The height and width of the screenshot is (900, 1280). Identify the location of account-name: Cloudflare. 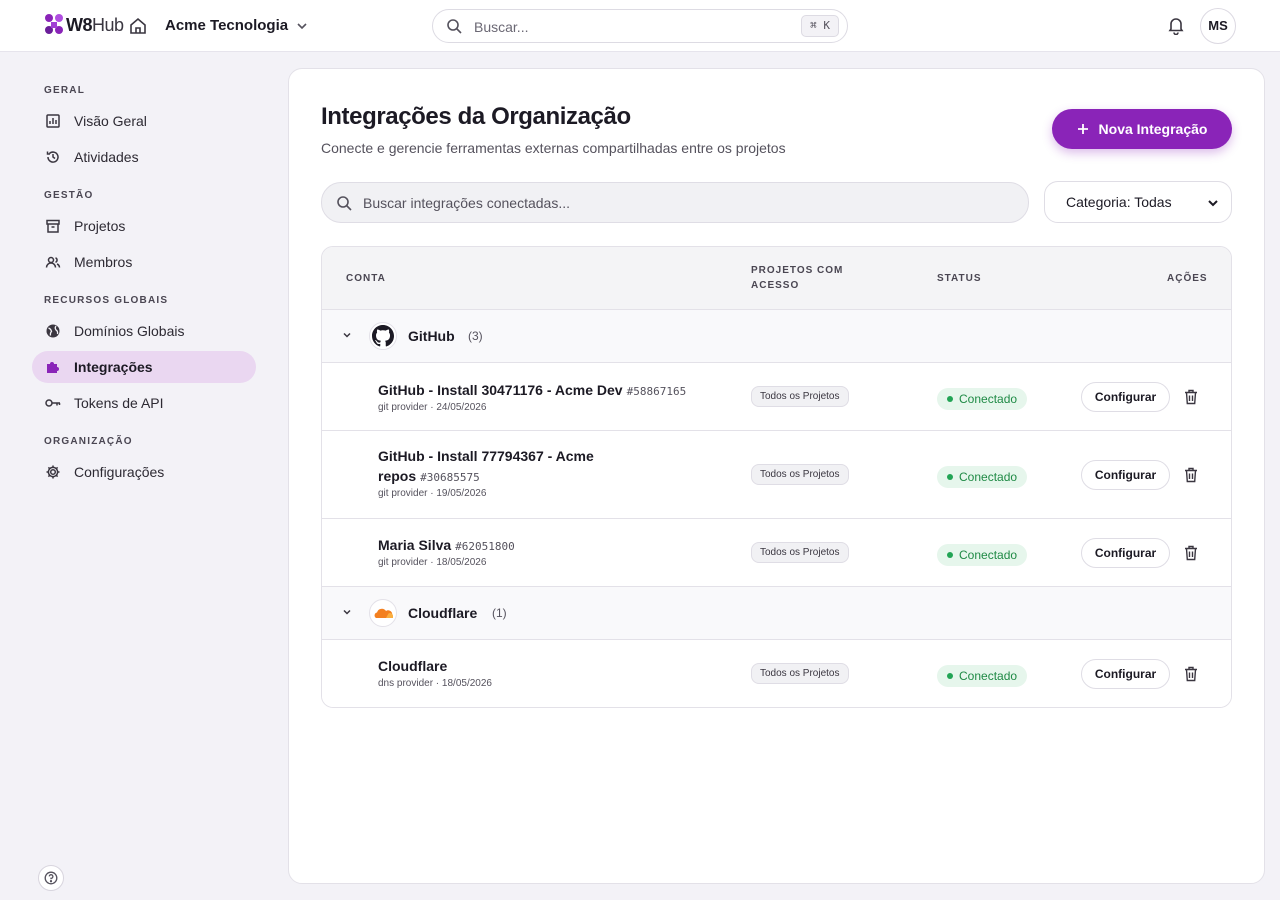
(413, 666).